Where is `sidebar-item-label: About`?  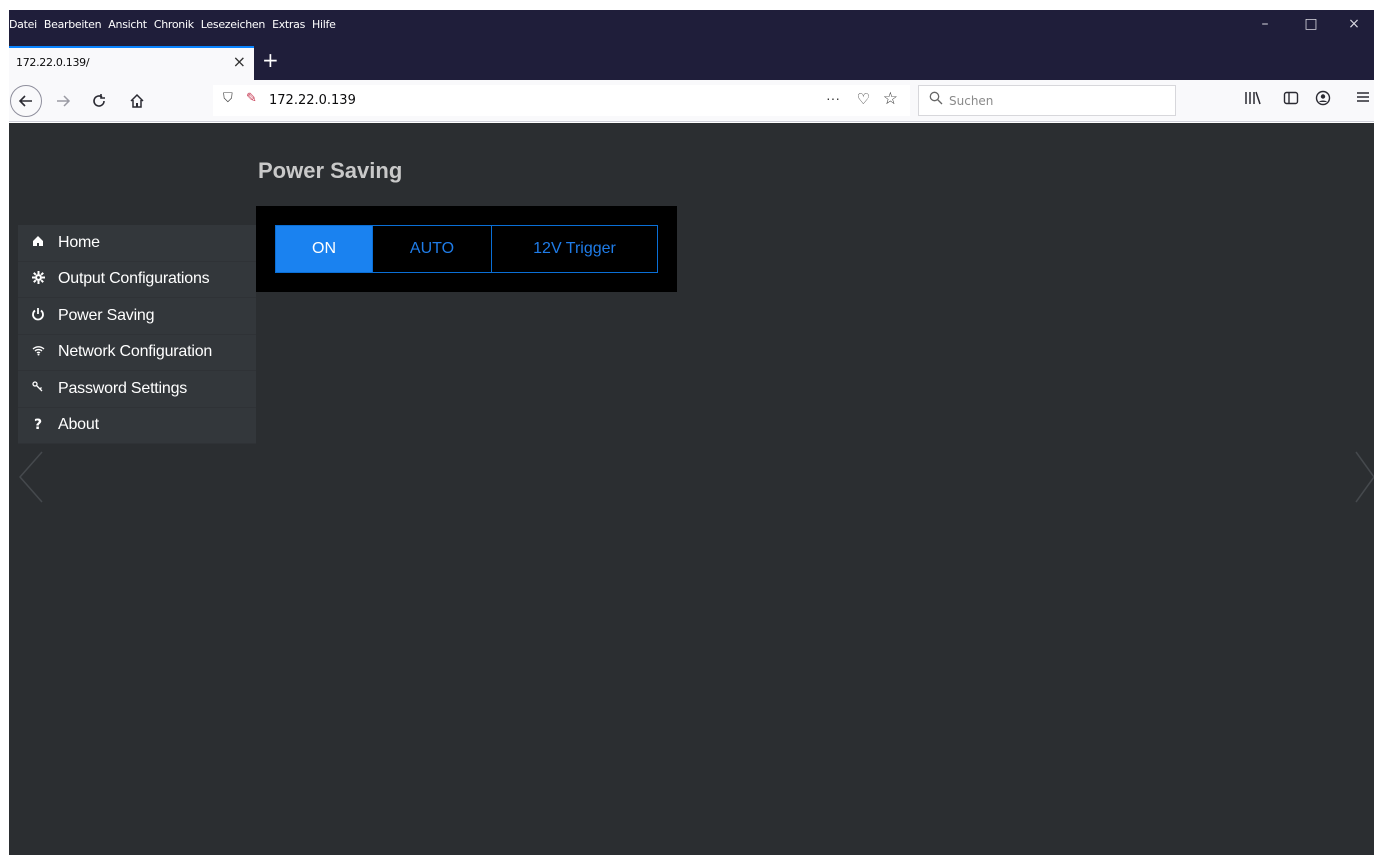 sidebar-item-label: About is located at coordinates (78, 425).